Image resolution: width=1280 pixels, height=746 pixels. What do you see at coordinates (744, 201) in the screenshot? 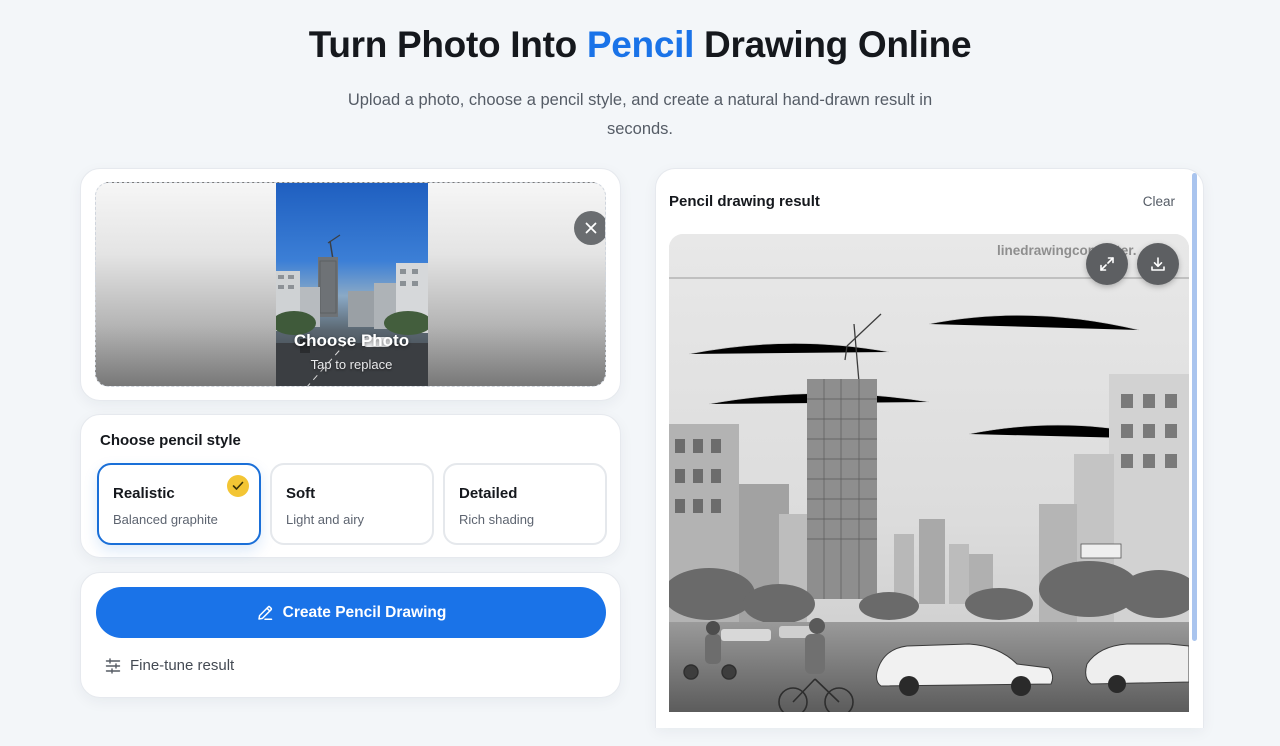
I see `result-title: Pencil drawing result` at bounding box center [744, 201].